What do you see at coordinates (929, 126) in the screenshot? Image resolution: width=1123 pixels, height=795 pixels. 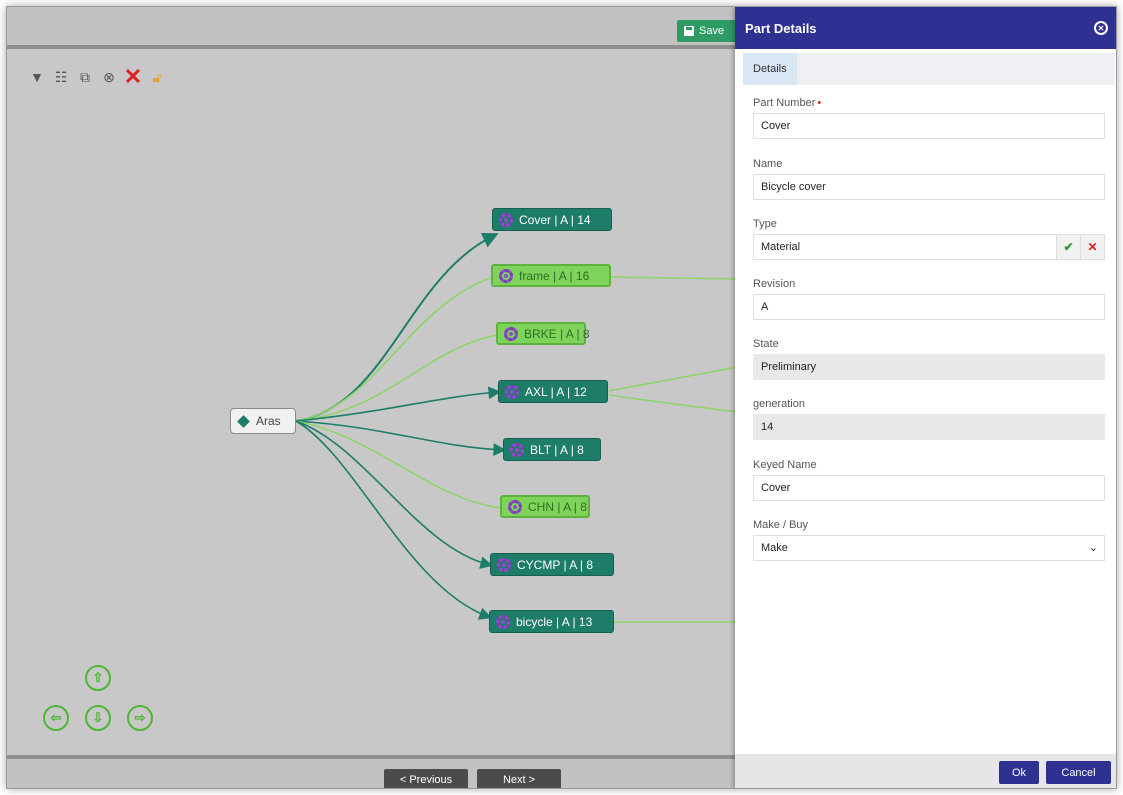 I see `part-number-field: Cover` at bounding box center [929, 126].